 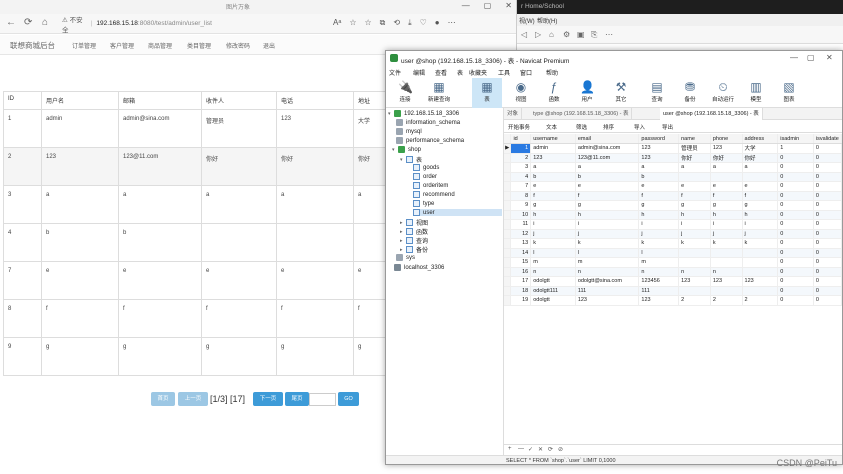 What do you see at coordinates (441, 72) in the screenshot?
I see `menu-view: 查看` at bounding box center [441, 72].